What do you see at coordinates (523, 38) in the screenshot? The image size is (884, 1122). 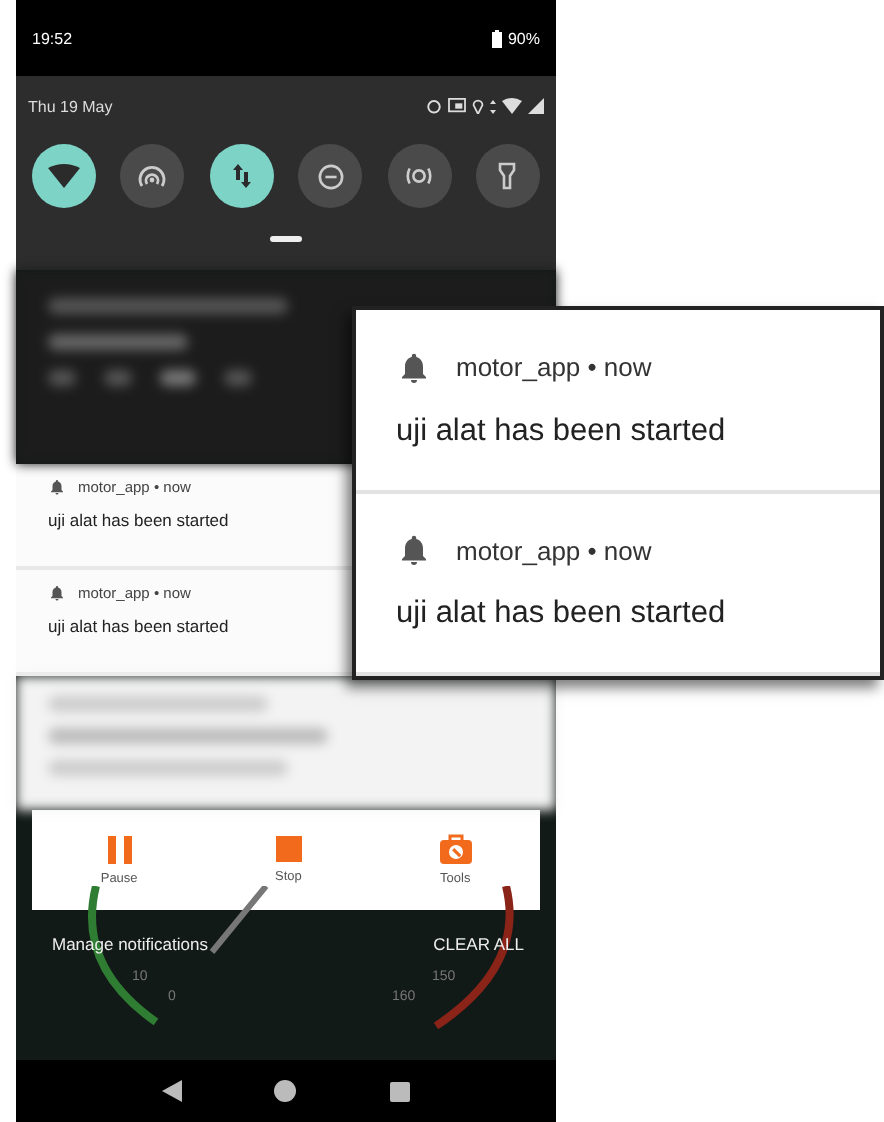 I see `battery-percentage: 90%` at bounding box center [523, 38].